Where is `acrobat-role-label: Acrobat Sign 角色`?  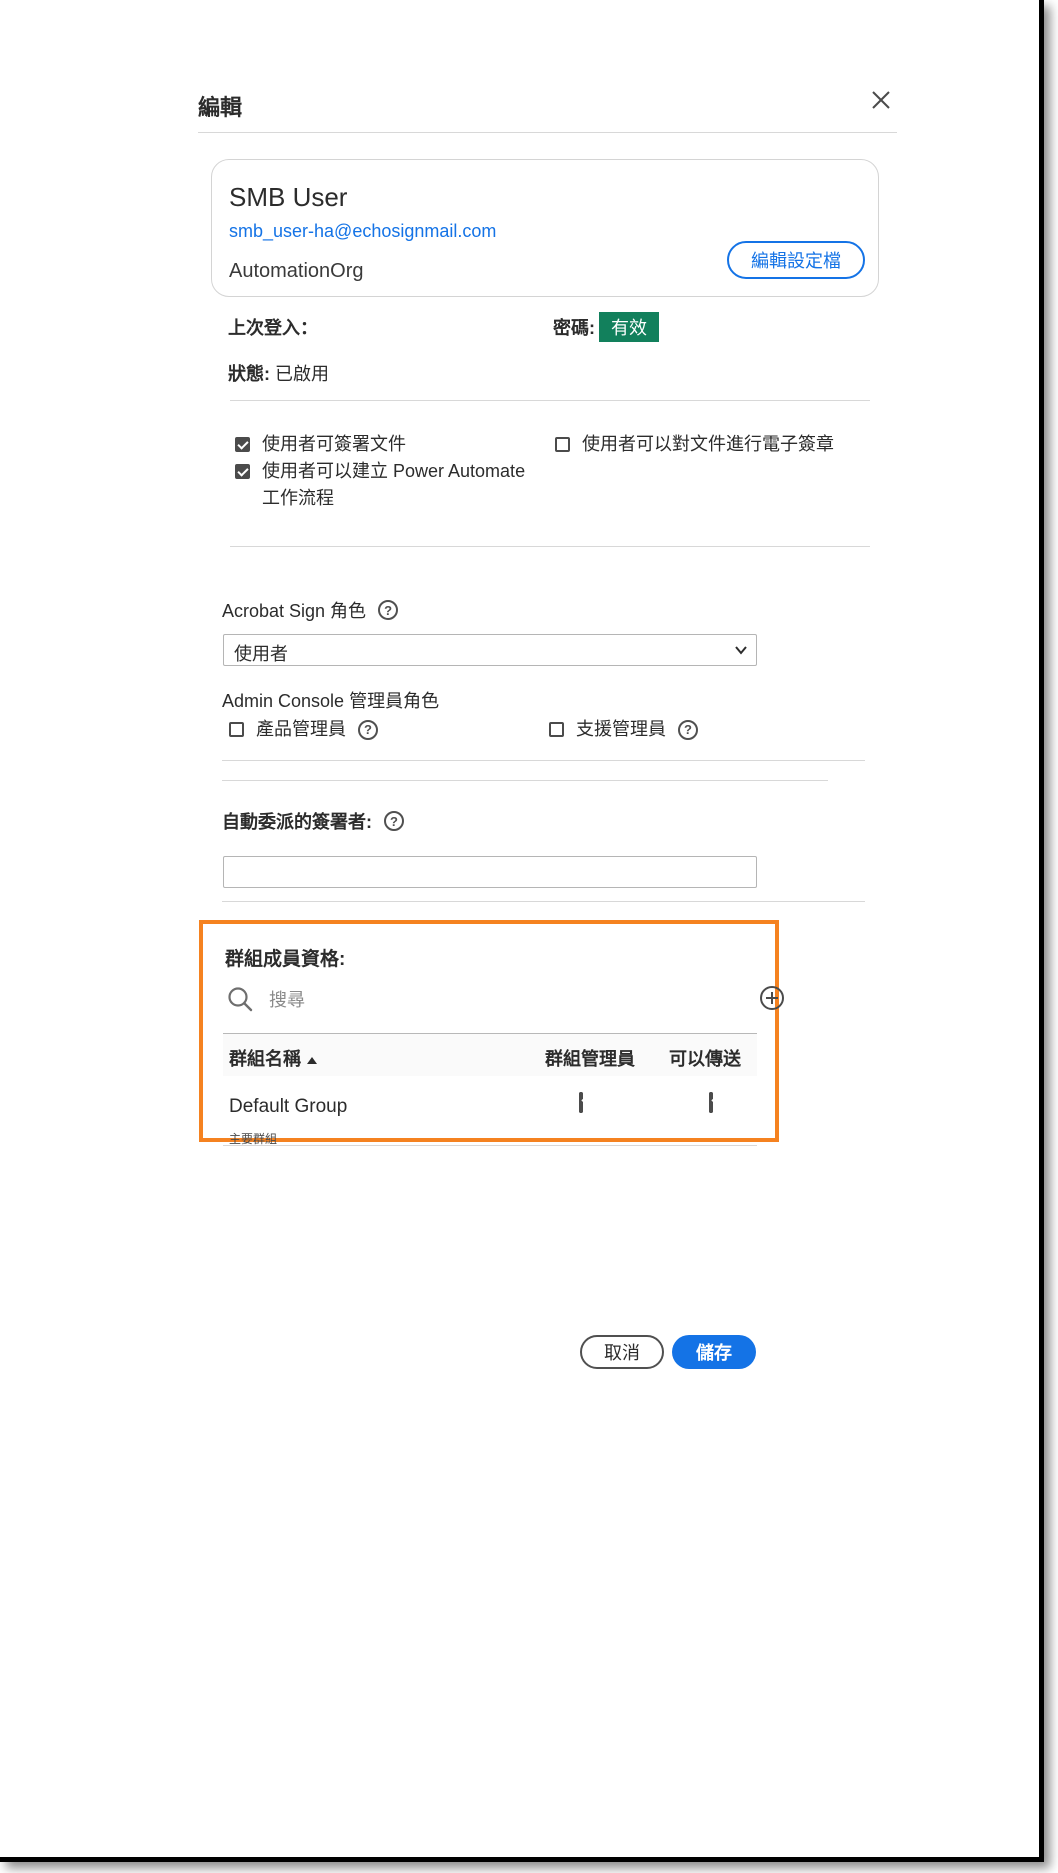
acrobat-role-label: Acrobat Sign 角色 is located at coordinates (294, 611).